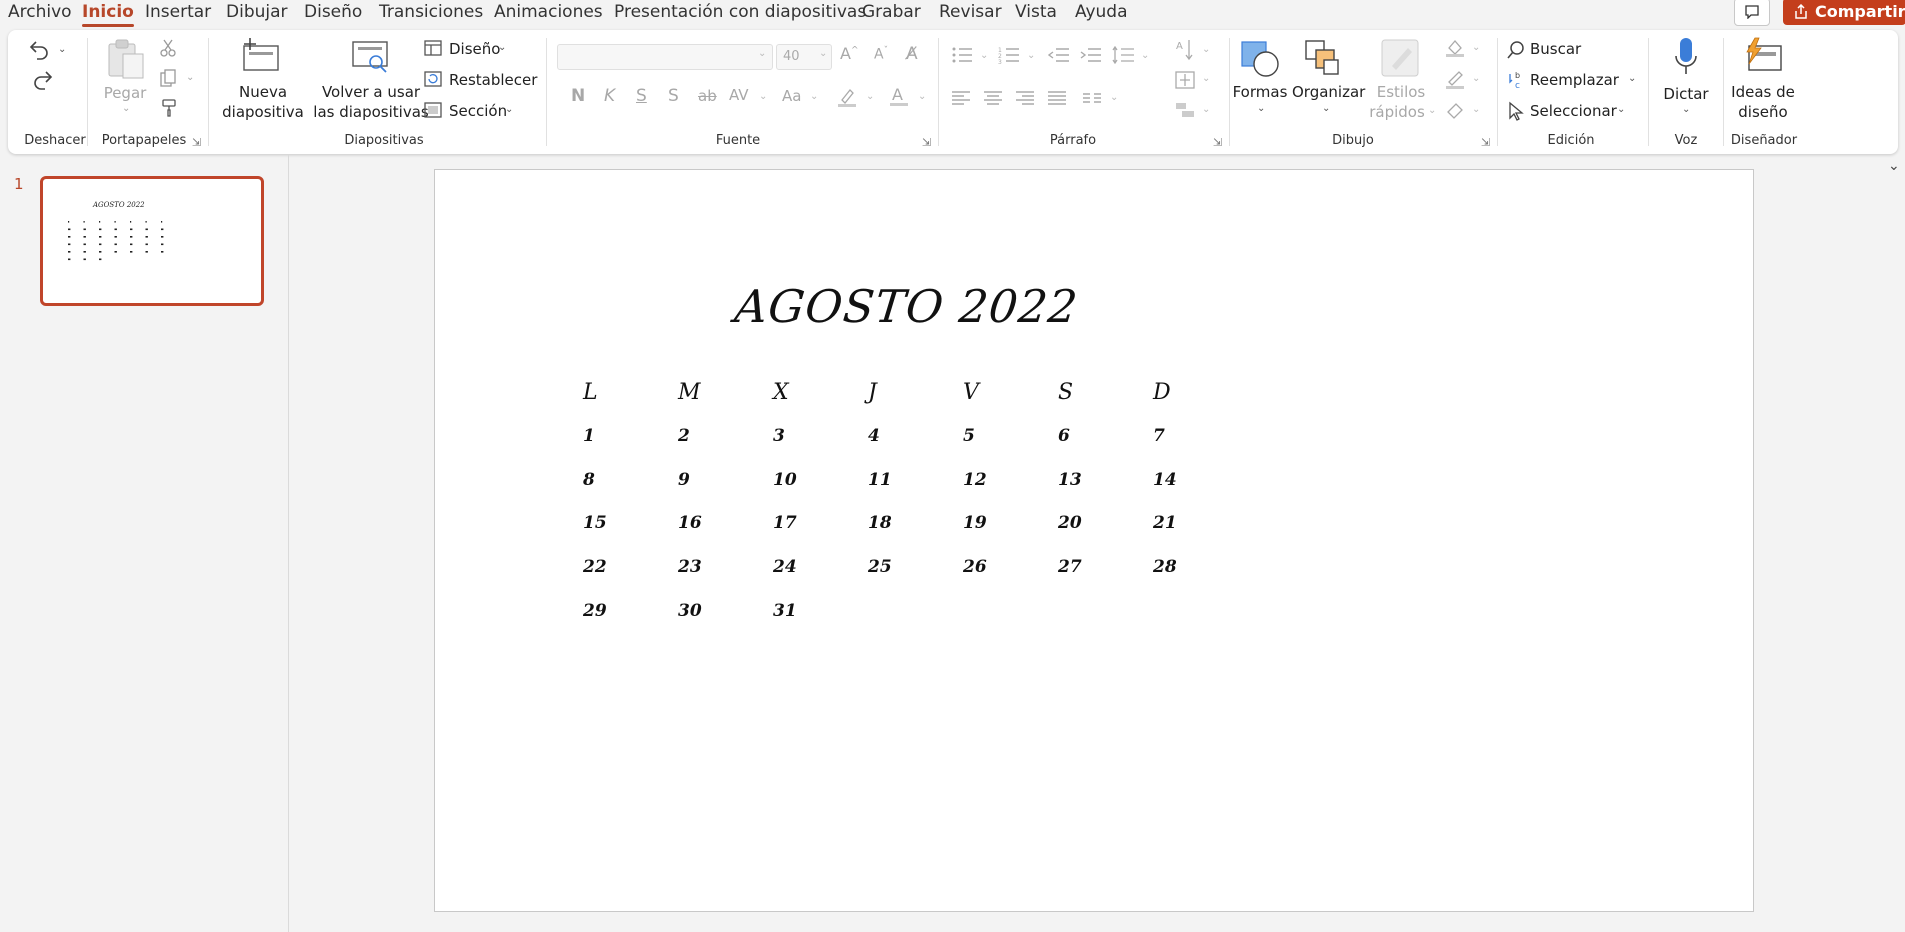 The height and width of the screenshot is (932, 1905). I want to click on shapes-dropdown-icon: ⌄, so click(1261, 108).